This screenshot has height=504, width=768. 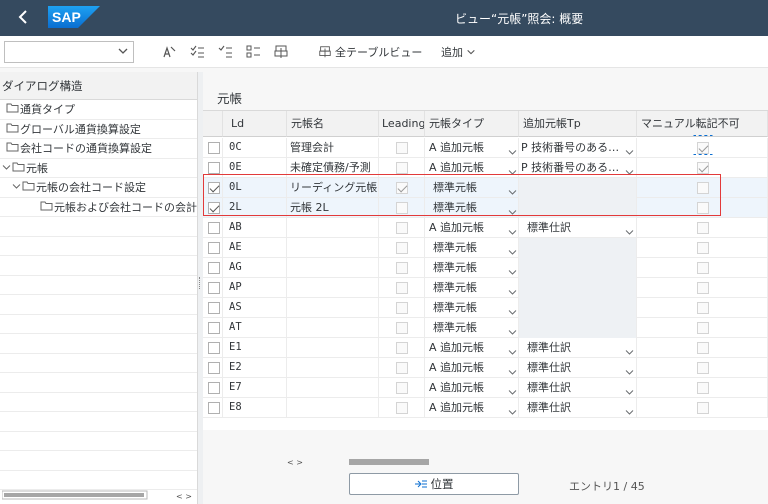 I want to click on column-header-name: 元帳名, so click(x=333, y=124).